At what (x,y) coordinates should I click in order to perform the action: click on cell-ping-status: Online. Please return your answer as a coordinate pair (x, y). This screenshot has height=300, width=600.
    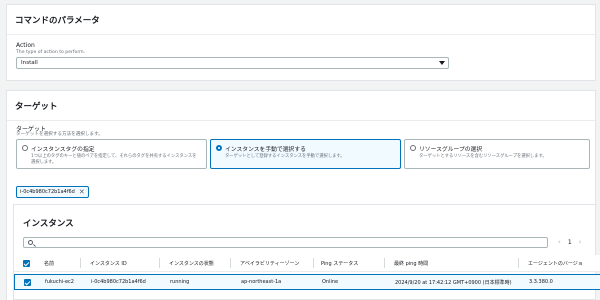
    Looking at the image, I should click on (330, 282).